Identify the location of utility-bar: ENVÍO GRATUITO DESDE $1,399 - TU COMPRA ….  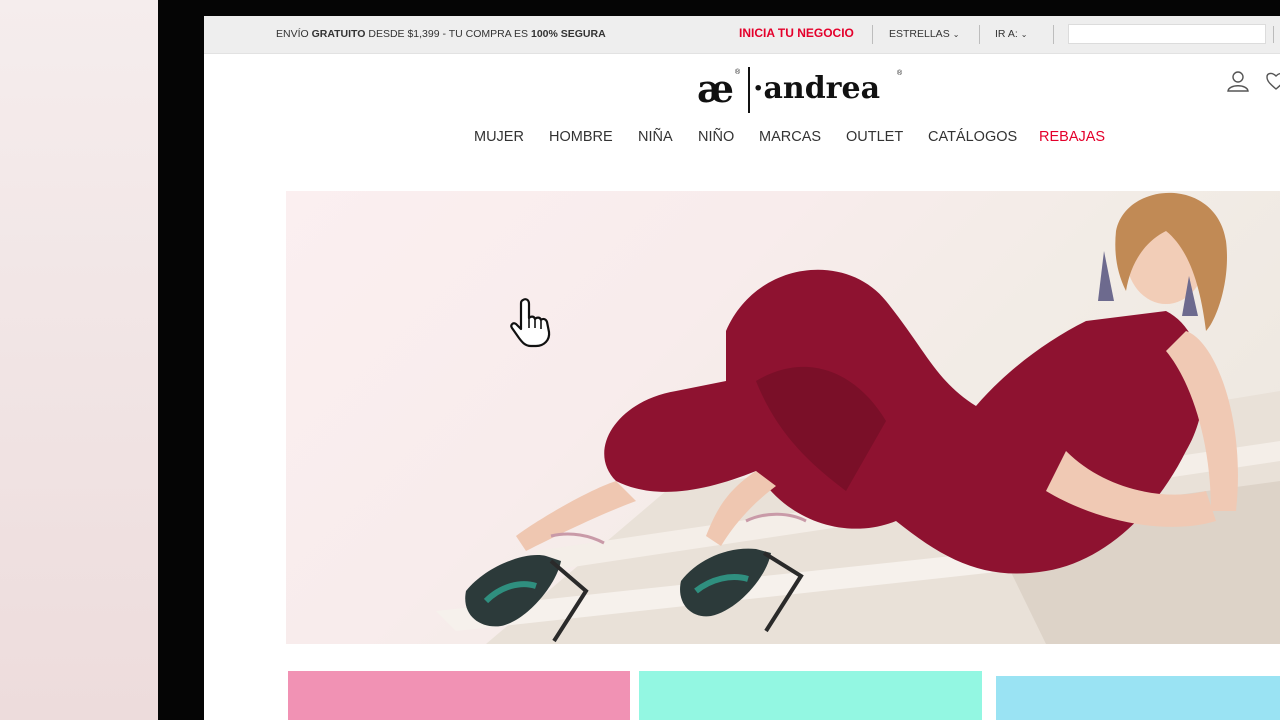
(742, 35).